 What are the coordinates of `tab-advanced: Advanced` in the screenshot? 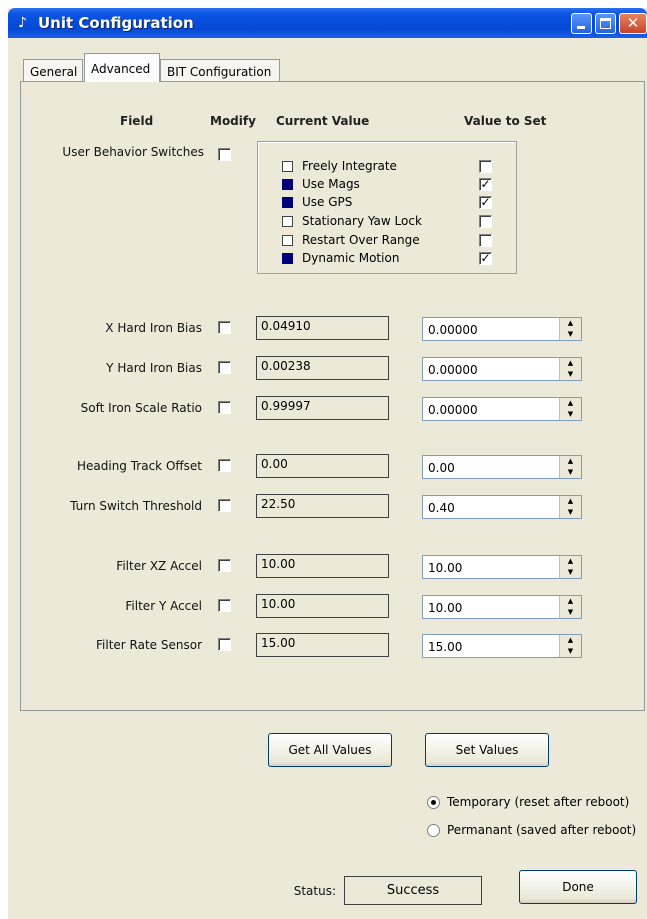 It's located at (122, 67).